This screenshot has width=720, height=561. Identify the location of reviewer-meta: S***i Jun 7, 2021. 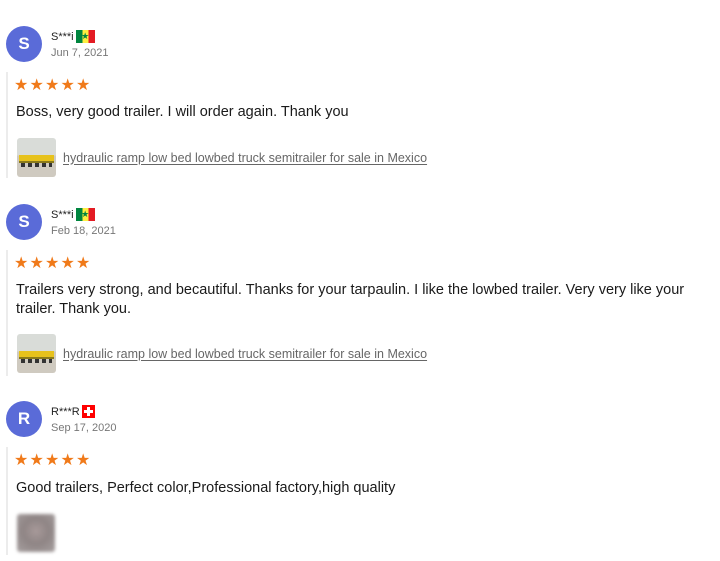
(80, 44).